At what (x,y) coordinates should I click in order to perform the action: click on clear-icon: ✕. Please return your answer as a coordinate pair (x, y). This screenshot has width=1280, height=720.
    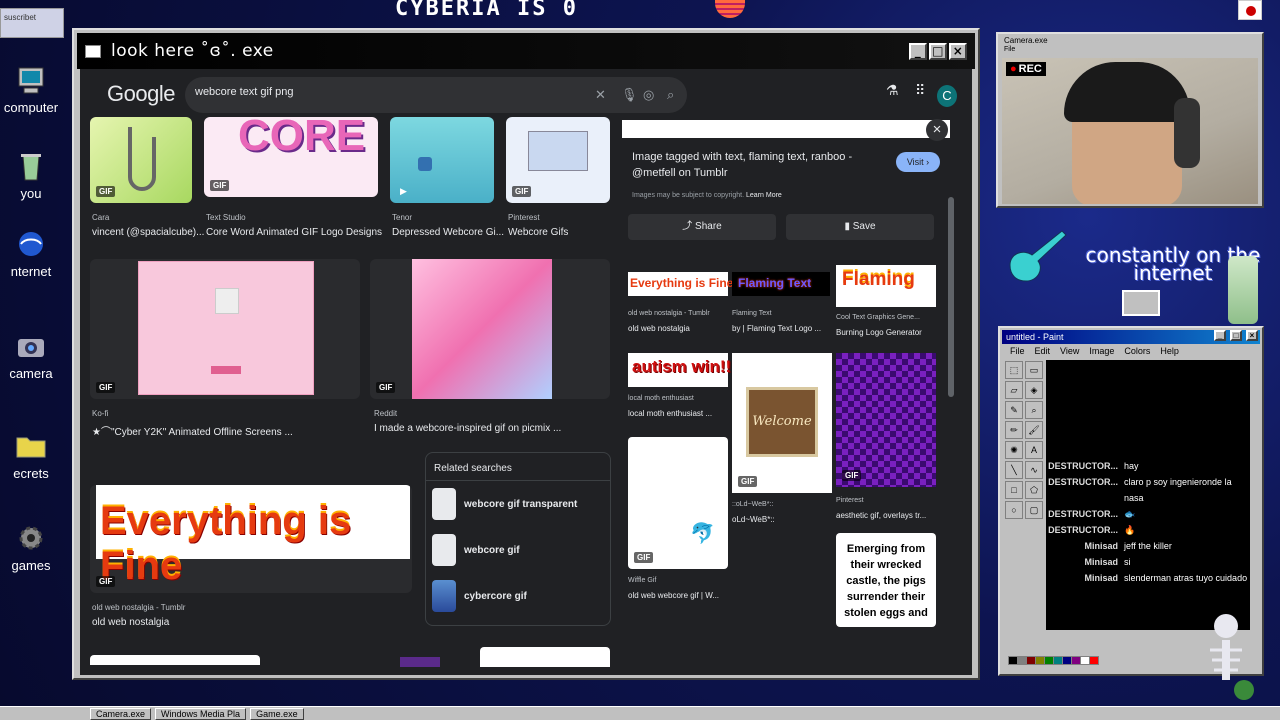
    Looking at the image, I should click on (600, 95).